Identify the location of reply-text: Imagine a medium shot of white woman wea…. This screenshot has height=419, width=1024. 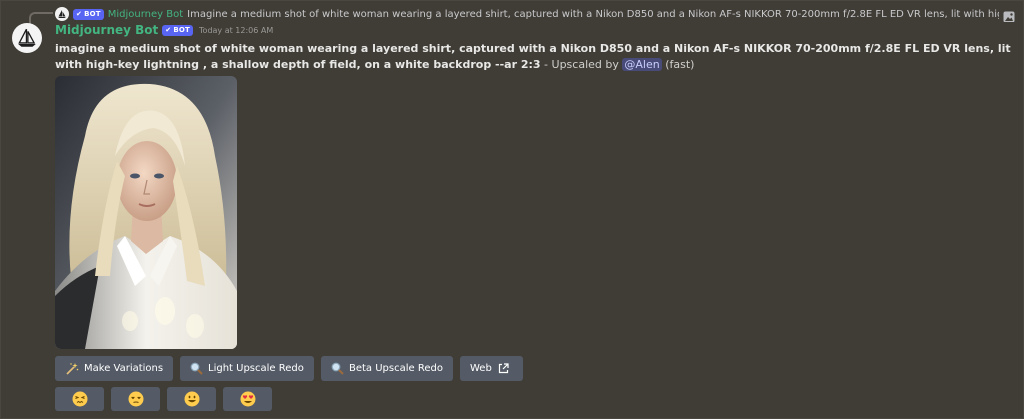
(593, 14).